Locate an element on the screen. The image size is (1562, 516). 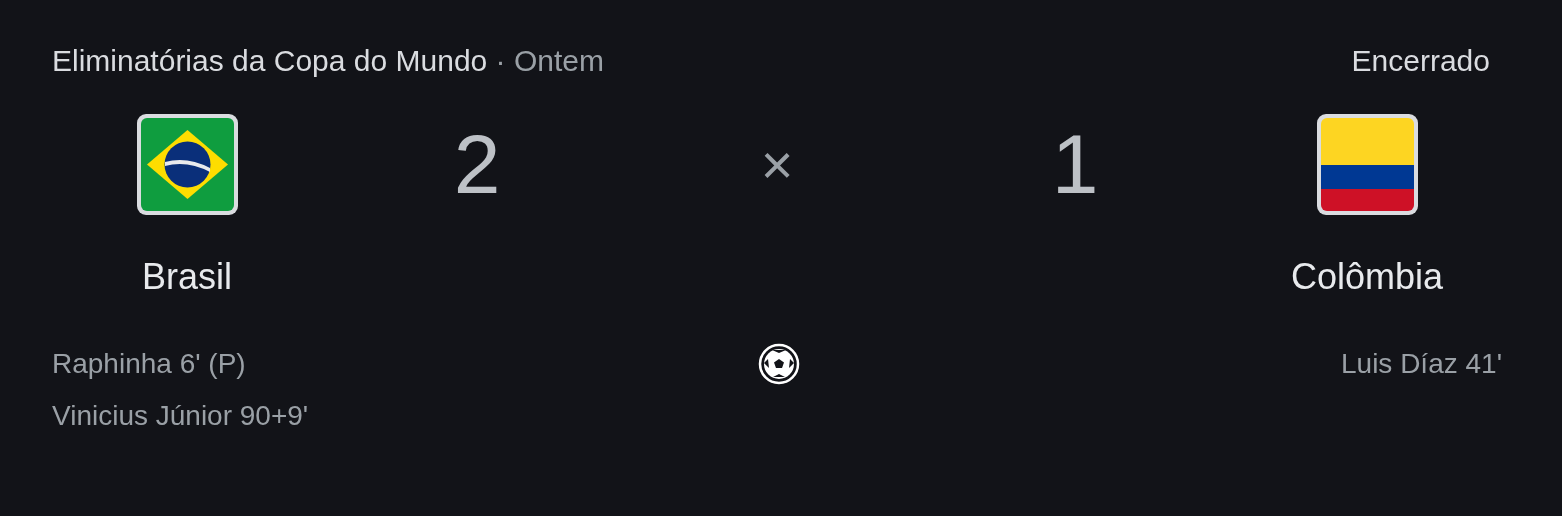
goal-scorer: Luis Díaz 41' is located at coordinates (1421, 364).